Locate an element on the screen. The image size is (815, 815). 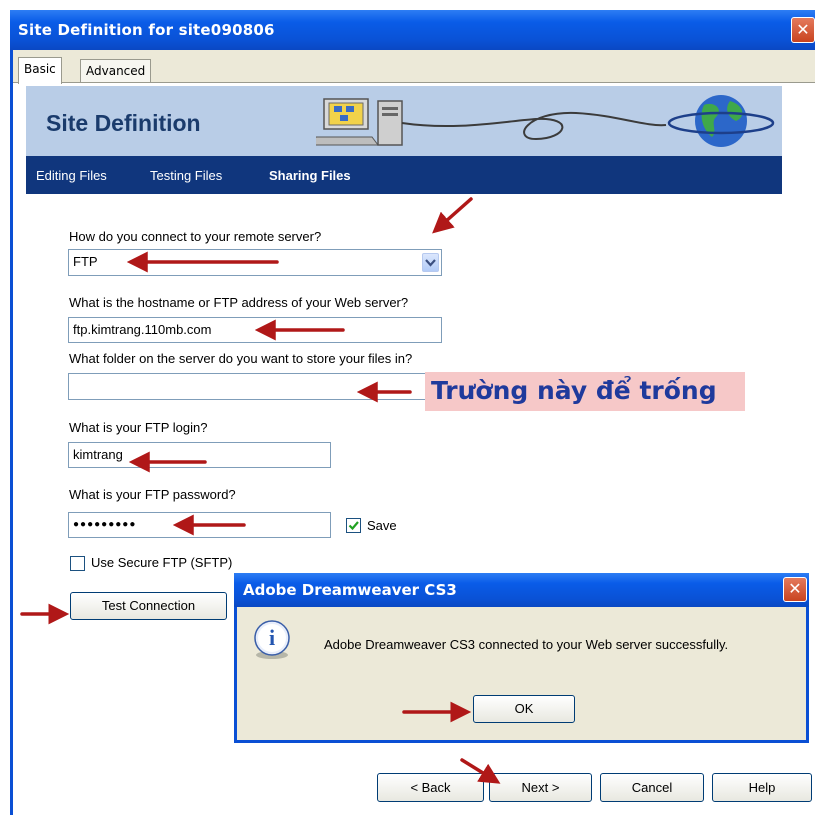
site-definition-banner: Site Definition is located at coordinates (404, 121).